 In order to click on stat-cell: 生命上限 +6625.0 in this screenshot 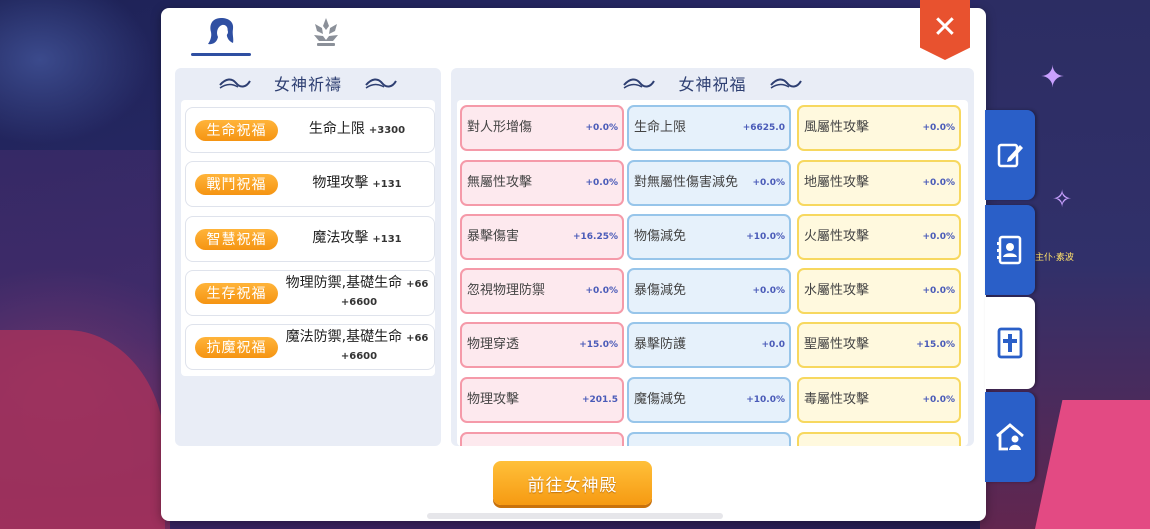, I will do `click(709, 128)`.